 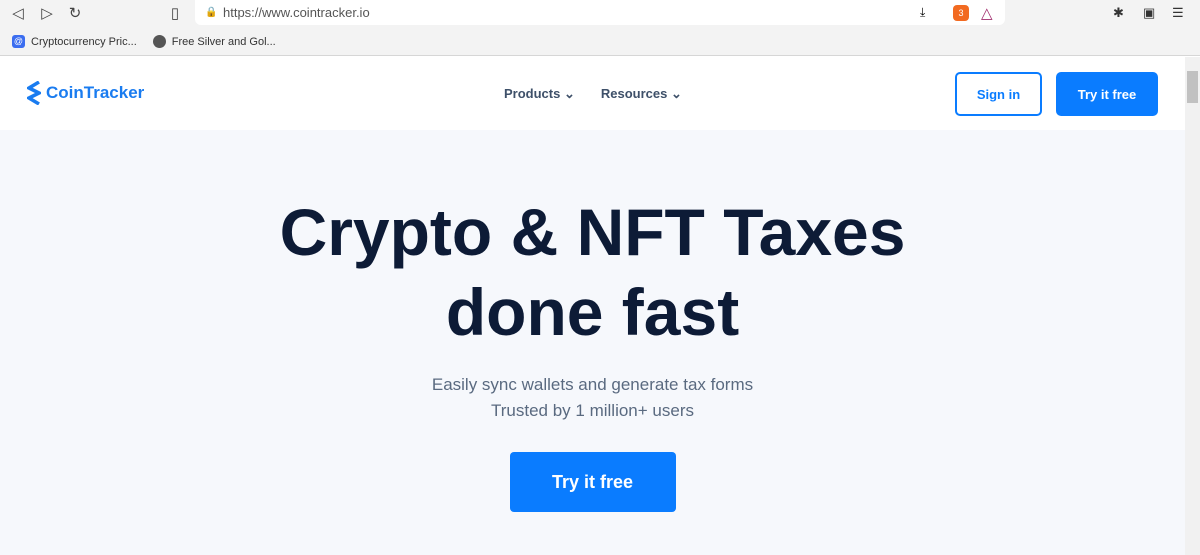 I want to click on scrollbar-thumb, so click(x=1192, y=87).